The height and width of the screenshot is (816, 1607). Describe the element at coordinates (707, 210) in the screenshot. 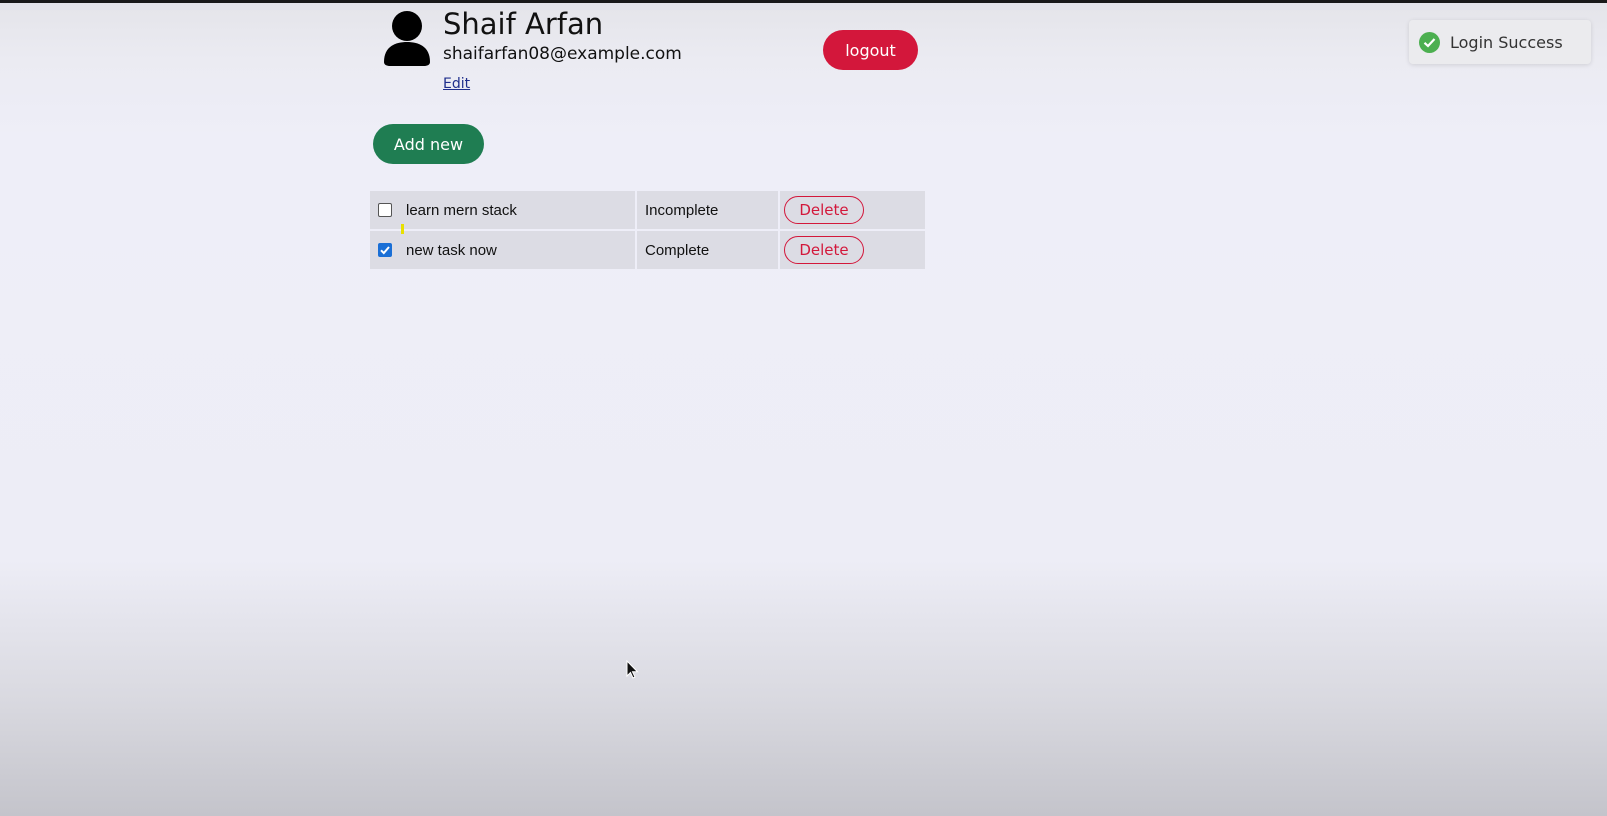

I see `task-status: Incomplete` at that location.